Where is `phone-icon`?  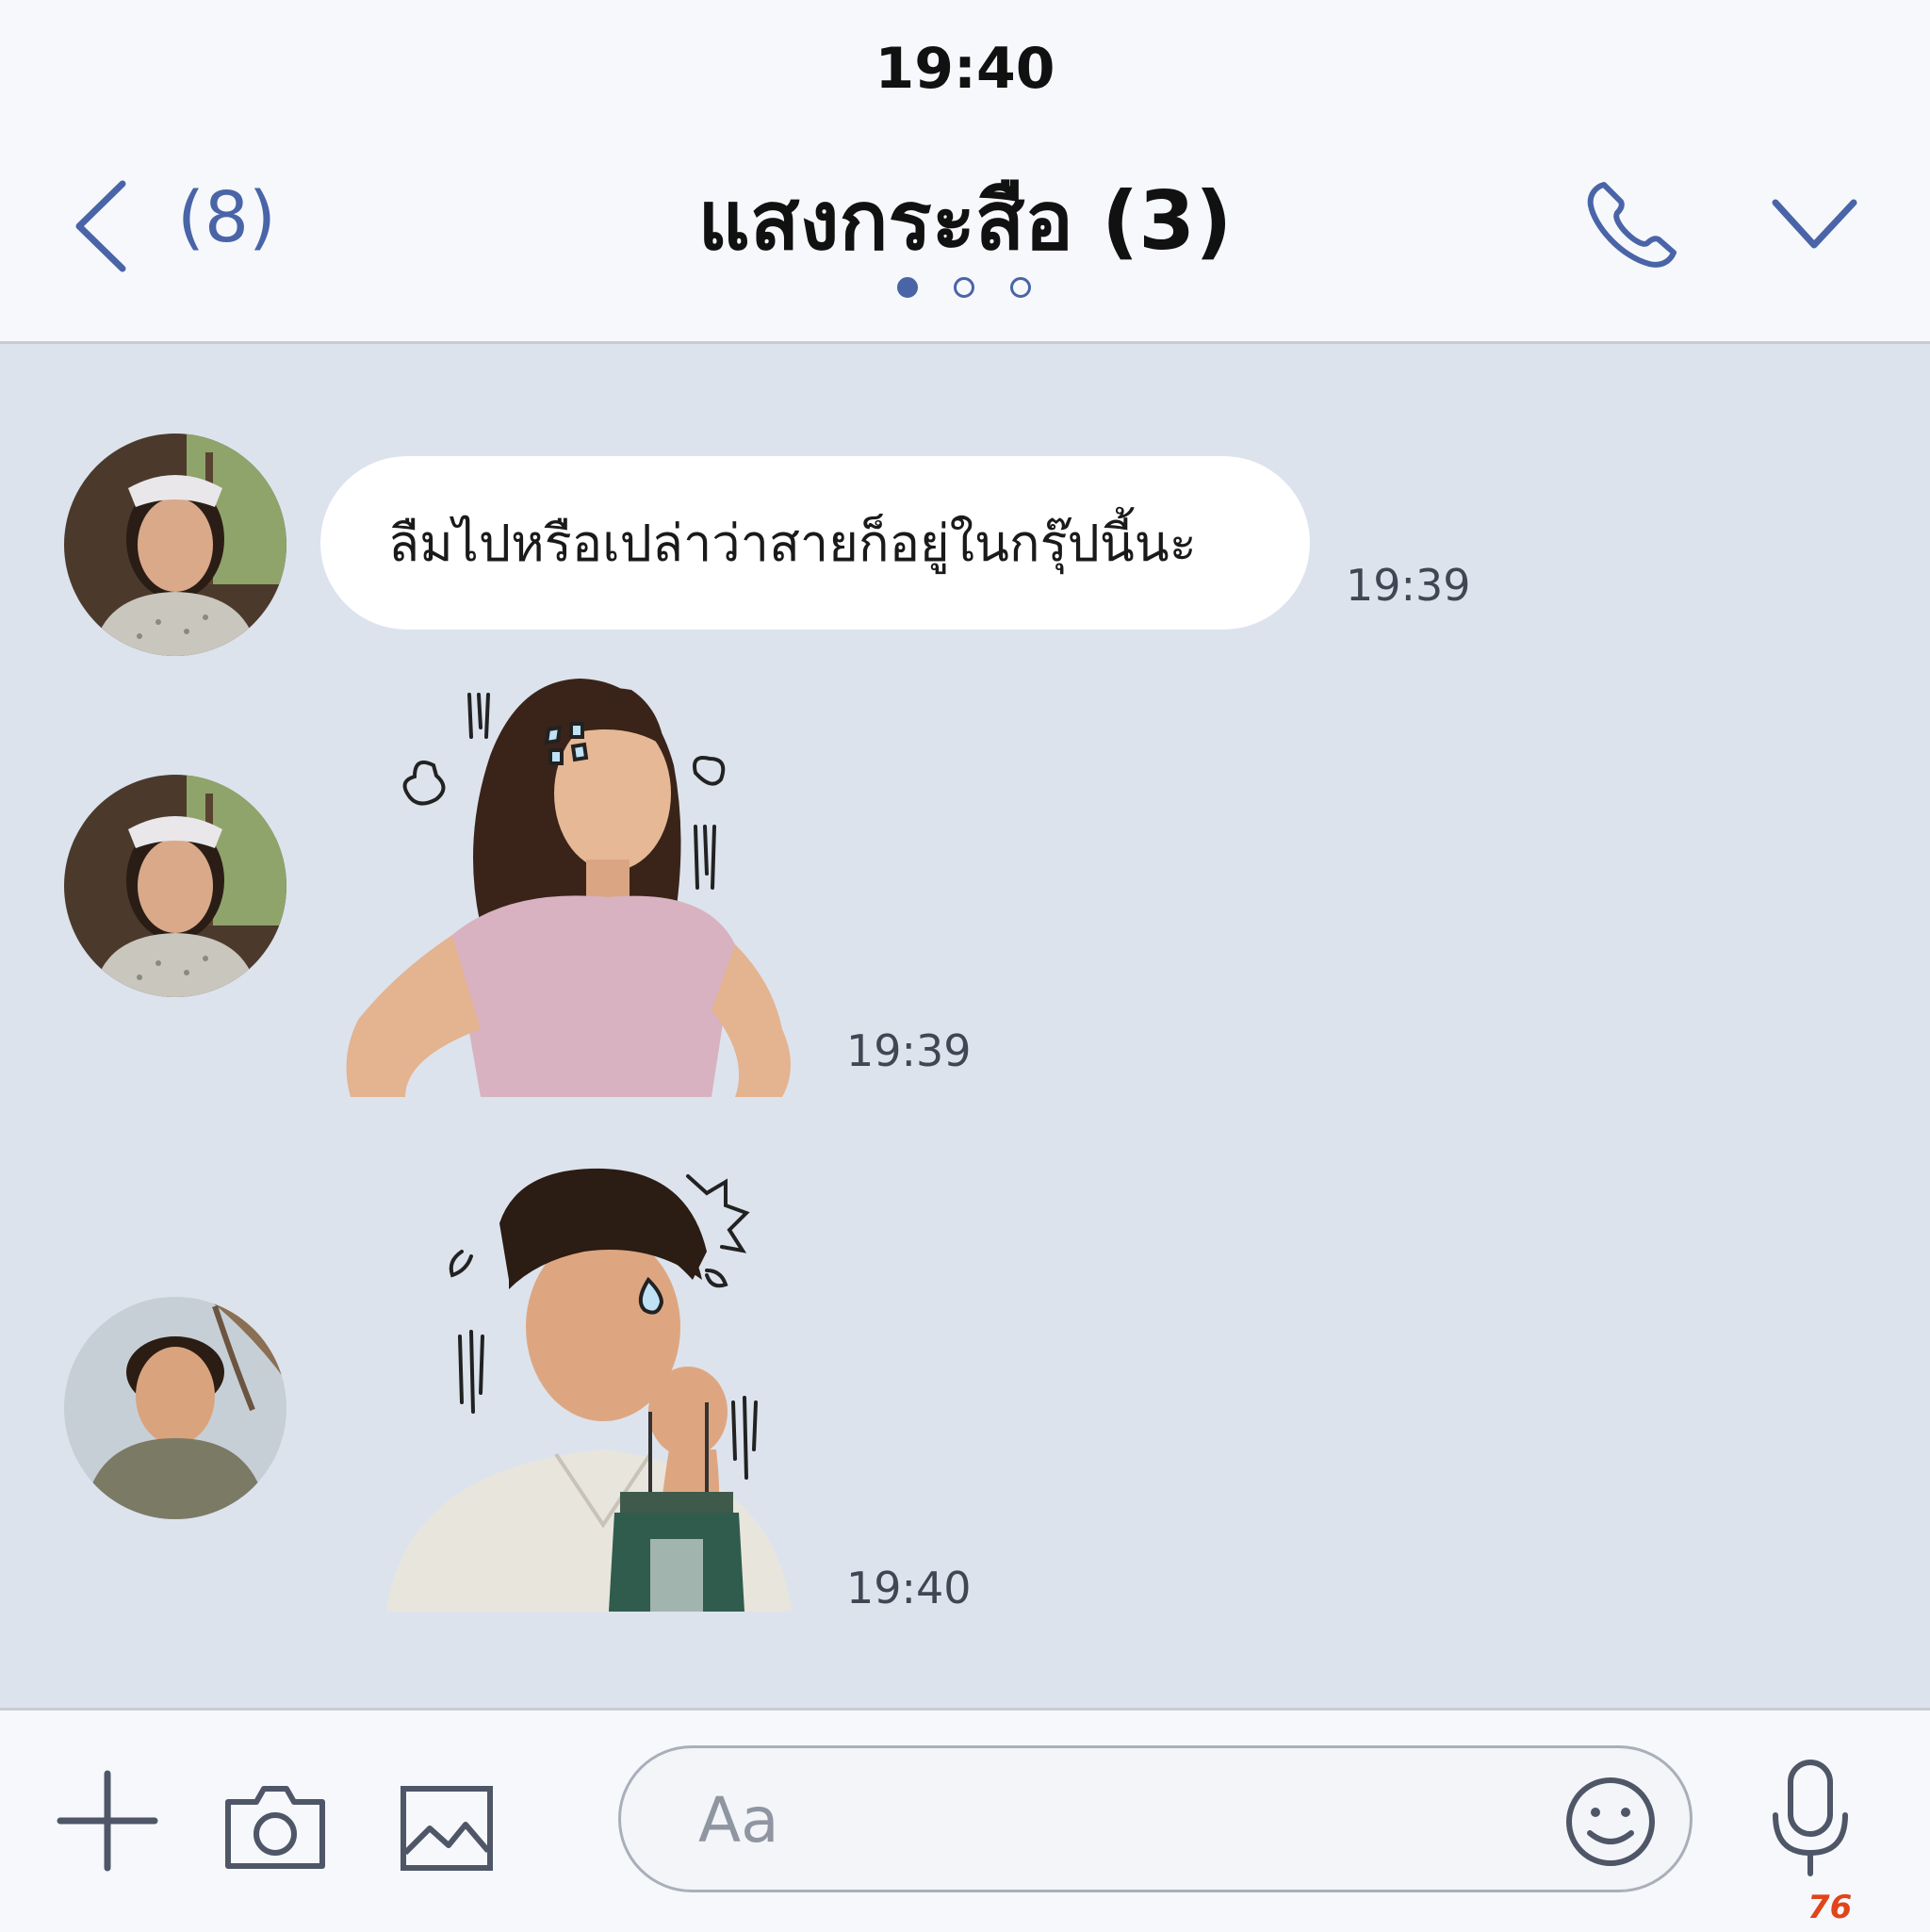 phone-icon is located at coordinates (1631, 225).